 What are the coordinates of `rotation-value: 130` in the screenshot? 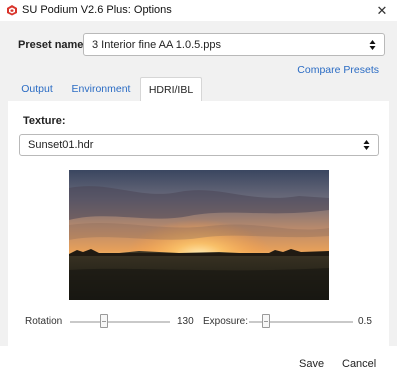 It's located at (185, 321).